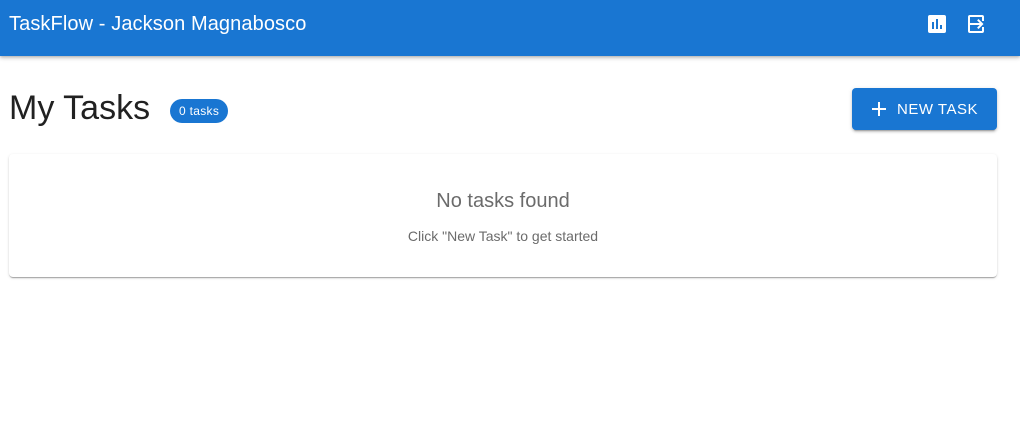 This screenshot has height=444, width=1020. I want to click on empty-state-title: No tasks found, so click(503, 201).